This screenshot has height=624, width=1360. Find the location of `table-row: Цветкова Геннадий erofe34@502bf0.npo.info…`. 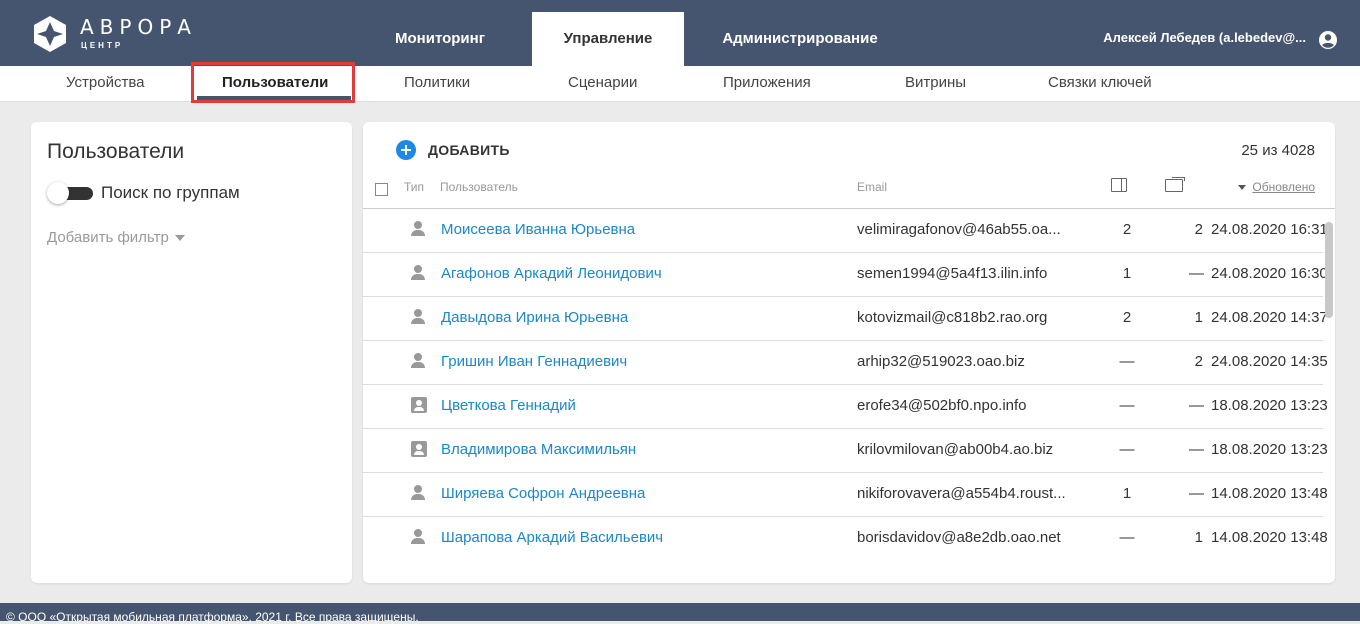

table-row: Цветкова Геннадий erofe34@502bf0.npo.info… is located at coordinates (845, 407).